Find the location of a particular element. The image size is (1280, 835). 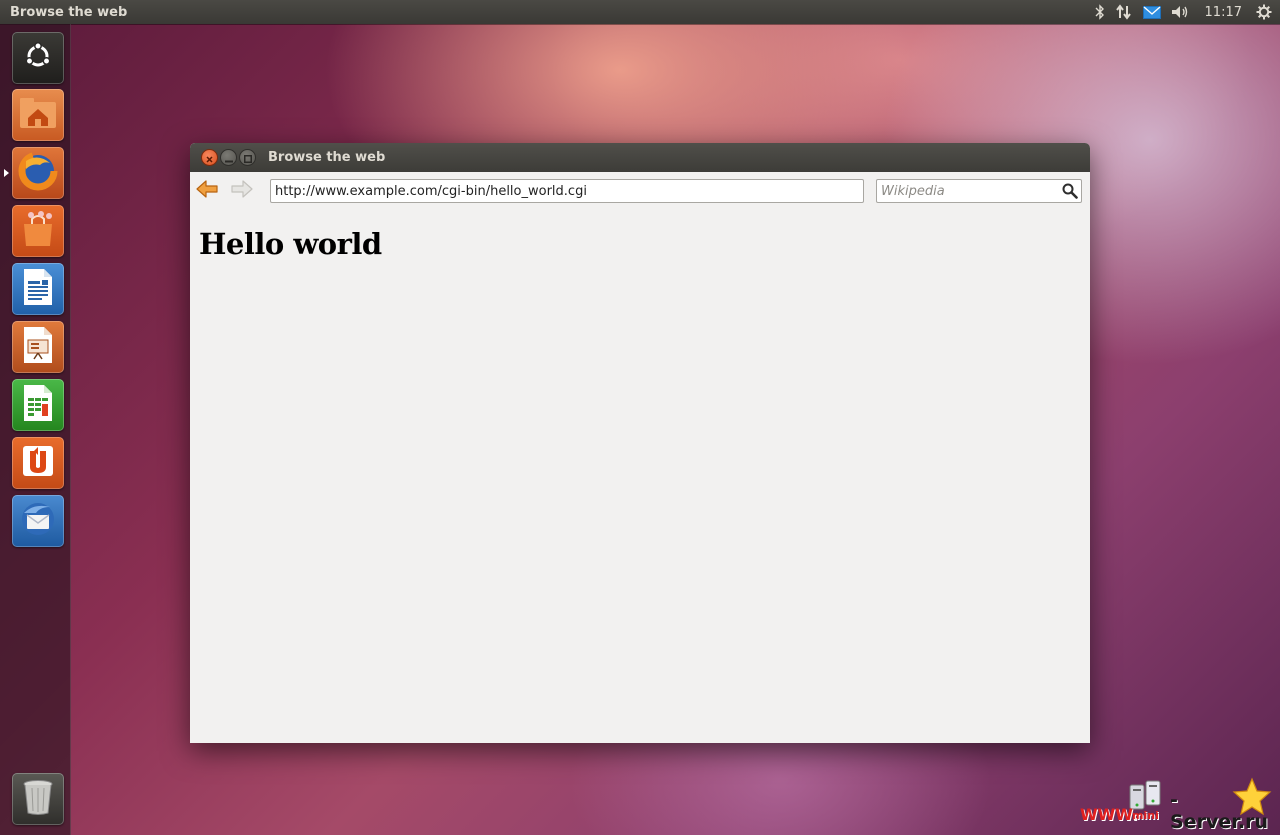

window-titlebar: Browse the web is located at coordinates (640, 157).